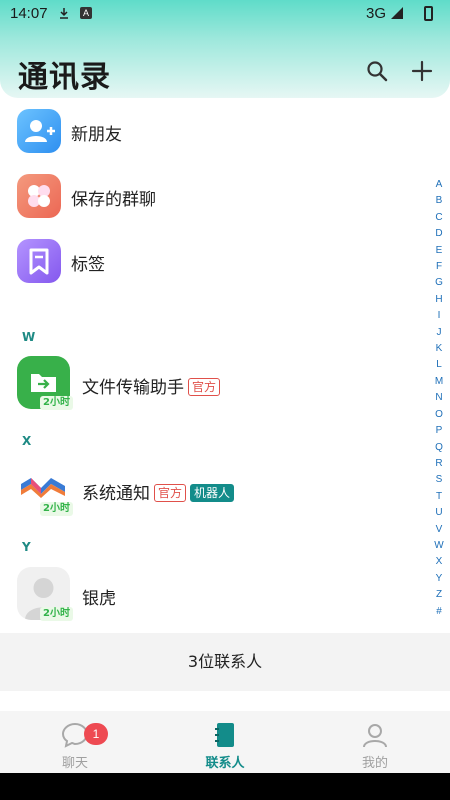 The image size is (450, 800). I want to click on alphabet-index-letter: T, so click(439, 497).